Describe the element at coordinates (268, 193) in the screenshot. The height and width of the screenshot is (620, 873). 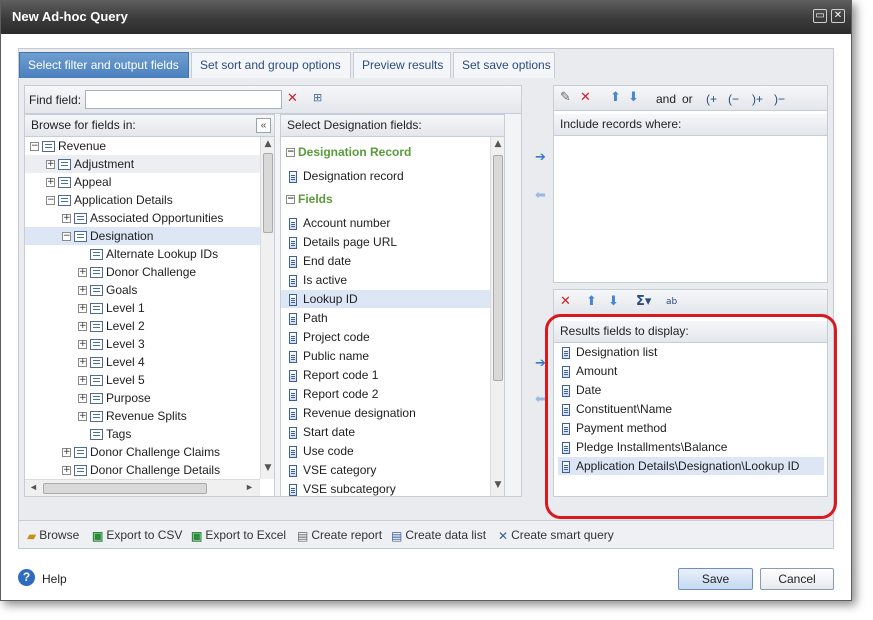
I see `tree-vscroll-thumb` at that location.